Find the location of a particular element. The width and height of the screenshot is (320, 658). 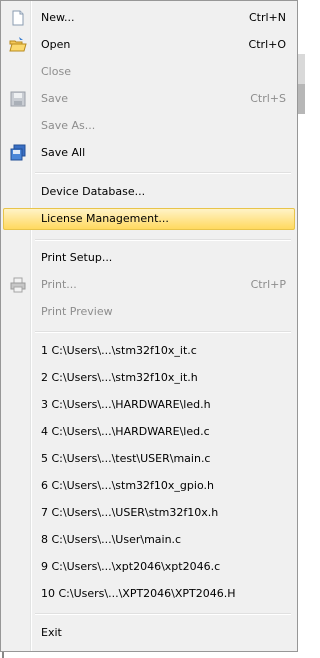

recent-file-item: 5 C:\Users\...\test\USER\main.c is located at coordinates (149, 459).